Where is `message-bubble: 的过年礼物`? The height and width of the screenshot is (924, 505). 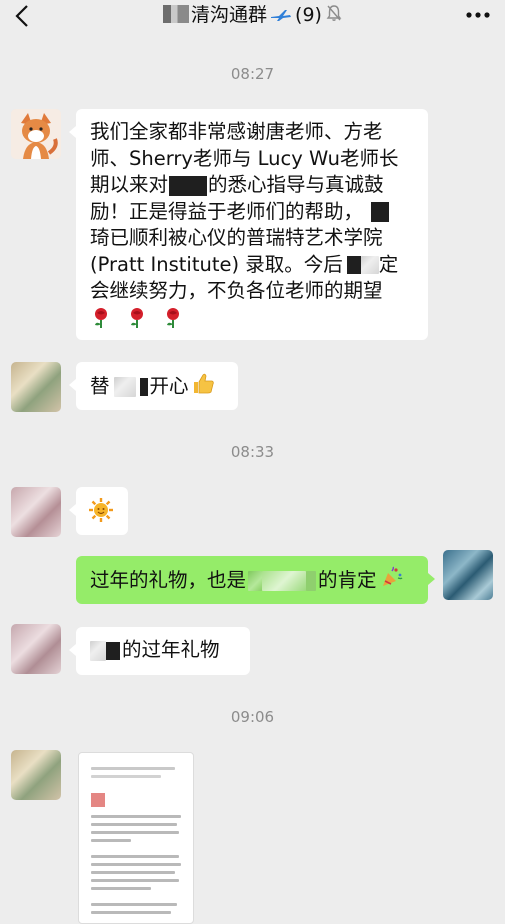
message-bubble: 的过年礼物 is located at coordinates (159, 651).